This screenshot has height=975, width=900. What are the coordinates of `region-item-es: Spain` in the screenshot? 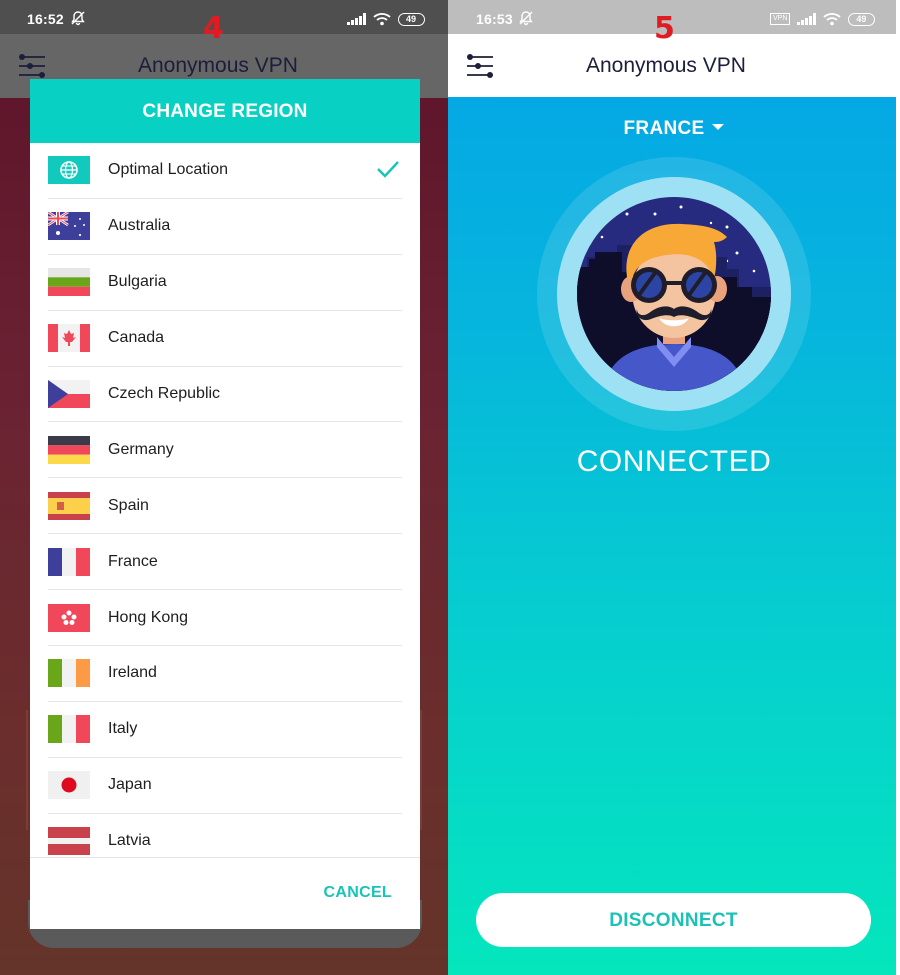 It's located at (225, 506).